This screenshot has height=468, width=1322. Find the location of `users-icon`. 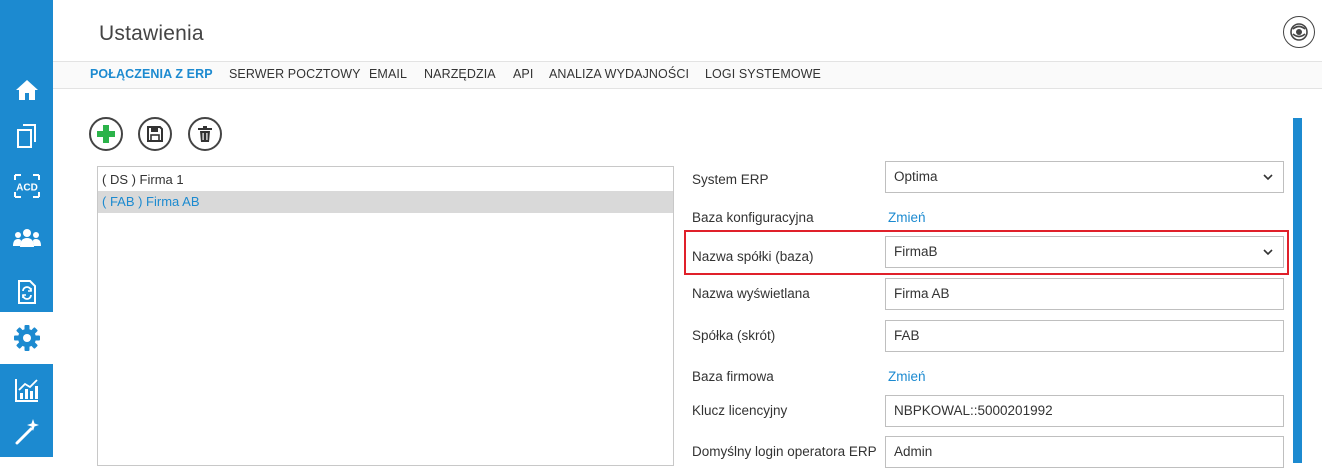

users-icon is located at coordinates (26, 238).